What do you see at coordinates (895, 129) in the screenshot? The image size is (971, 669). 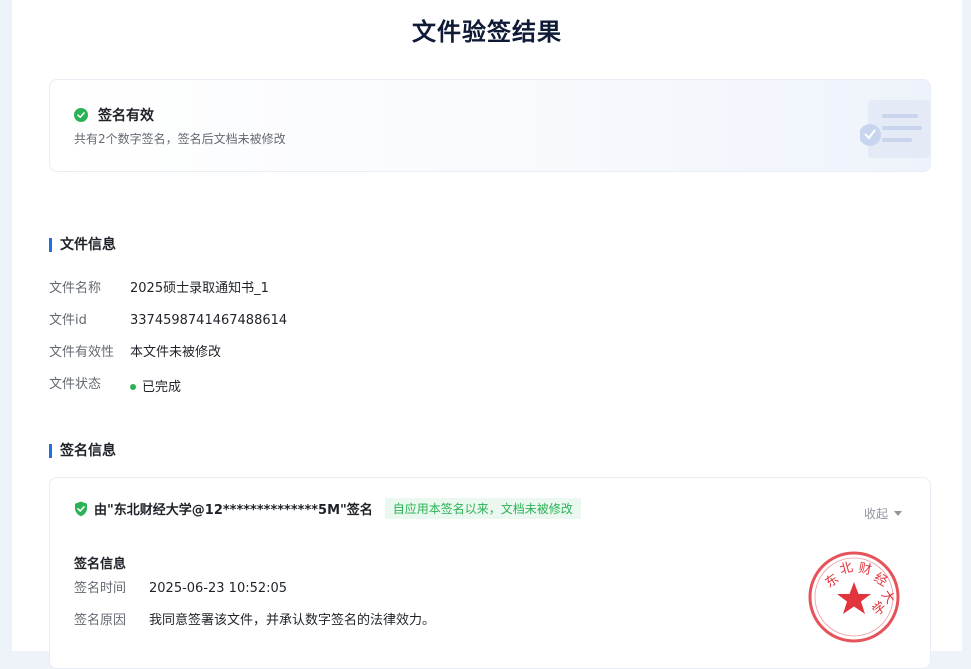 I see `certificate-decoration-icon` at bounding box center [895, 129].